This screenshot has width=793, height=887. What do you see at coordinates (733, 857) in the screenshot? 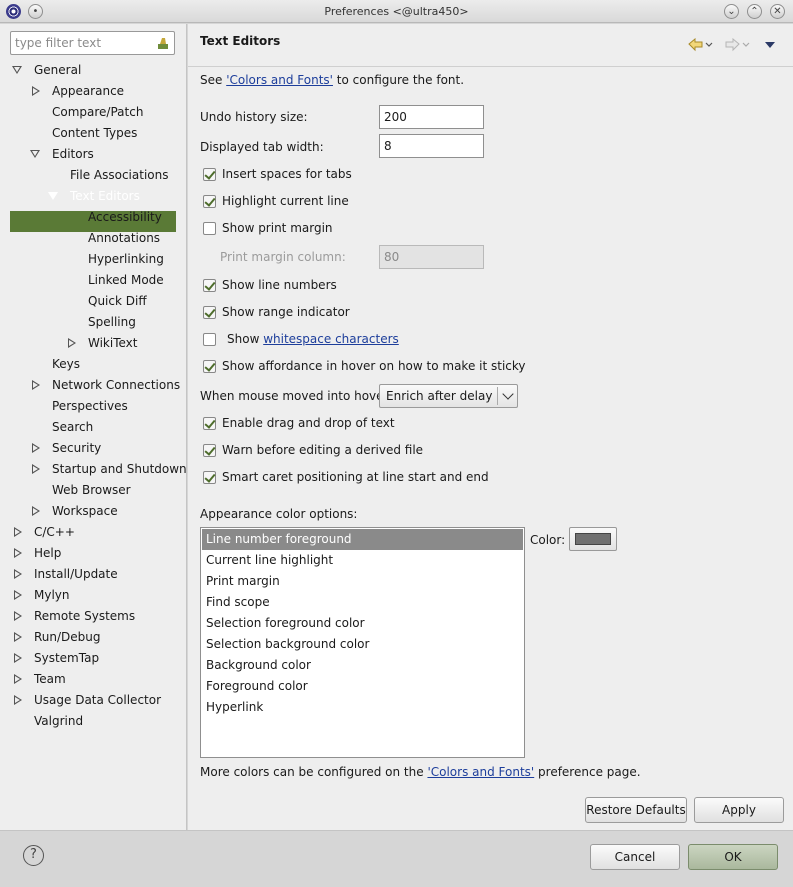
I see `ok-button: OK` at bounding box center [733, 857].